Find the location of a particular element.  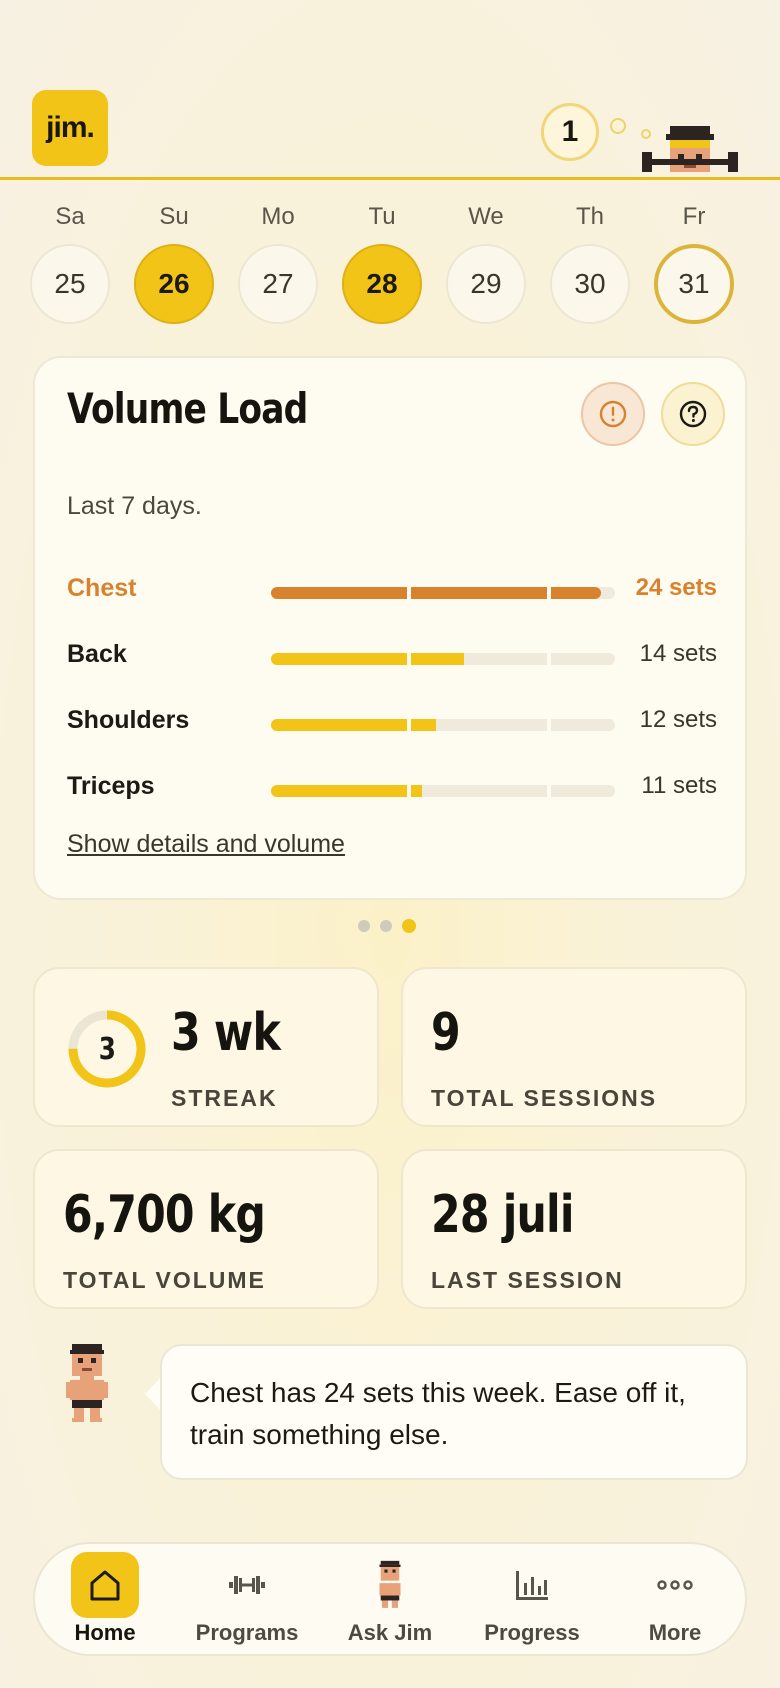

nav-label: Ask Jim is located at coordinates (390, 1632).